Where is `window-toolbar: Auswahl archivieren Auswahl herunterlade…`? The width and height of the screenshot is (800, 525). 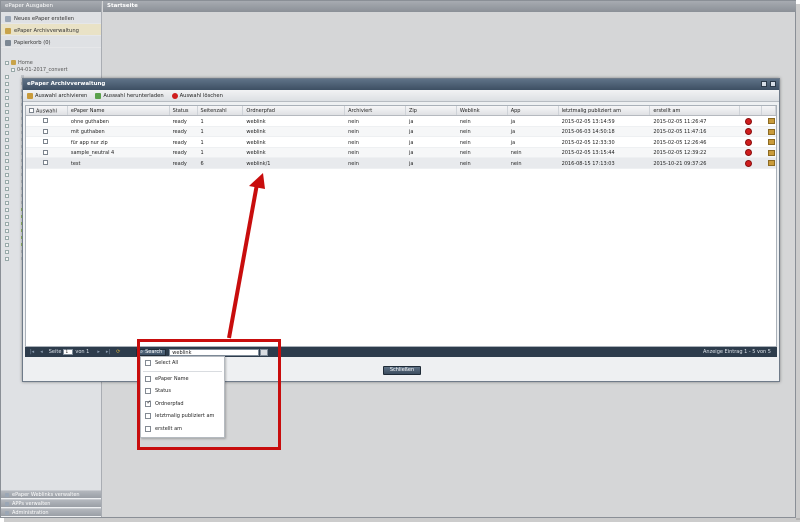 window-toolbar: Auswahl archivieren Auswahl herunterlade… is located at coordinates (401, 96).